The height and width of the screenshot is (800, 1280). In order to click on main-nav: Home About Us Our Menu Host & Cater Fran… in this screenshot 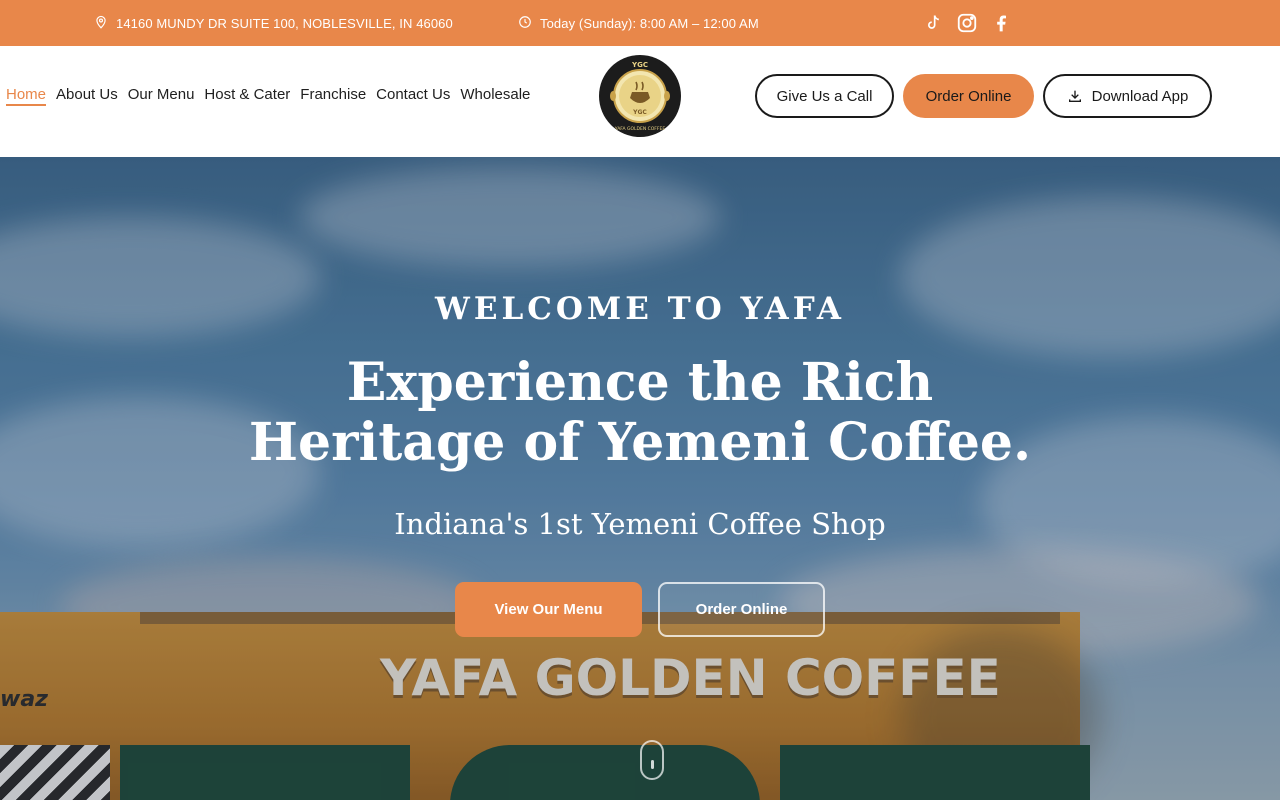, I will do `click(268, 96)`.